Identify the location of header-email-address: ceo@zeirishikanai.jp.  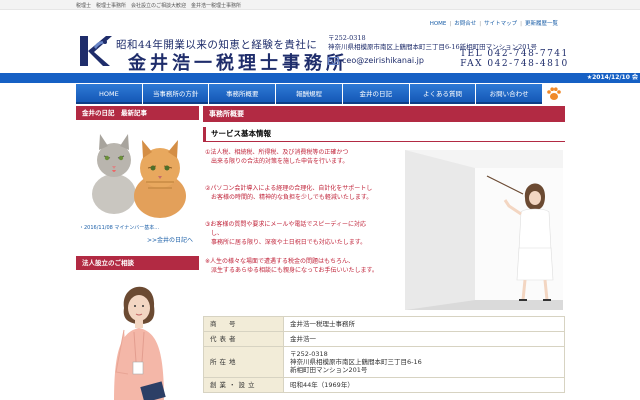
(383, 60).